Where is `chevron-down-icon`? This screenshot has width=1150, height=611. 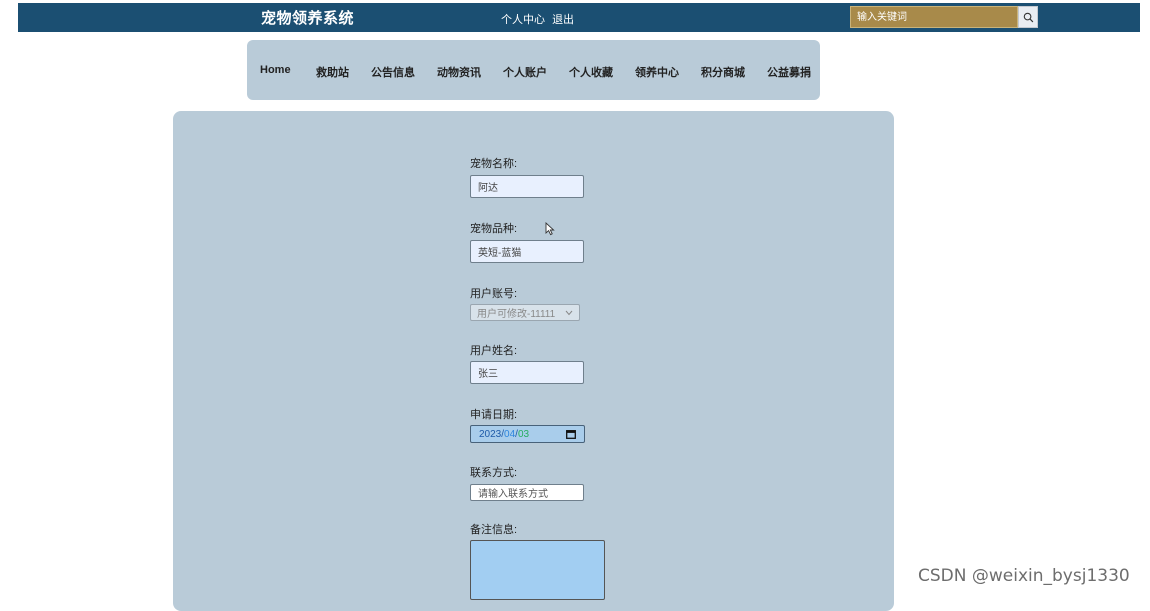
chevron-down-icon is located at coordinates (569, 312).